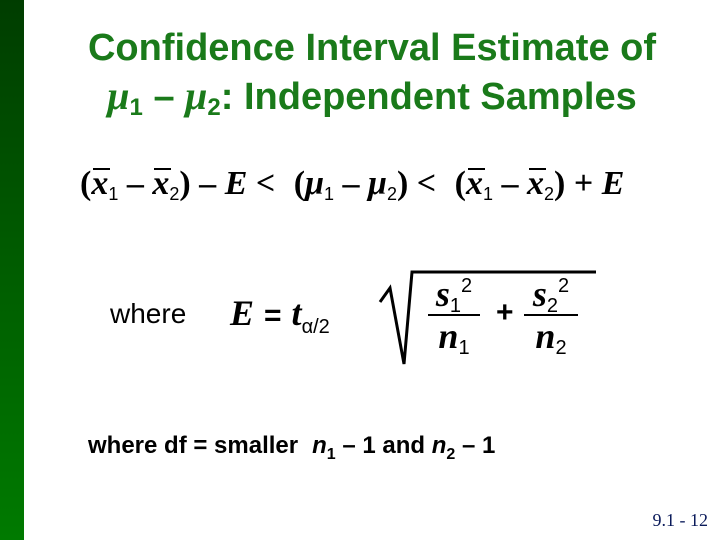 The height and width of the screenshot is (540, 720). Describe the element at coordinates (475, 445) in the screenshot. I see `df-suffix: – 1` at that location.